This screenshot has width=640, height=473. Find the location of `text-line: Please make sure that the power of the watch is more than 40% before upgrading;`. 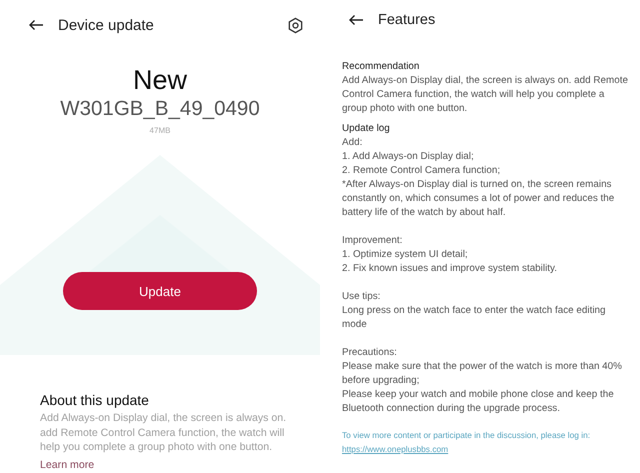

text-line: Please make sure that the power of the watch is more than 40% before upgrading; is located at coordinates (482, 374).